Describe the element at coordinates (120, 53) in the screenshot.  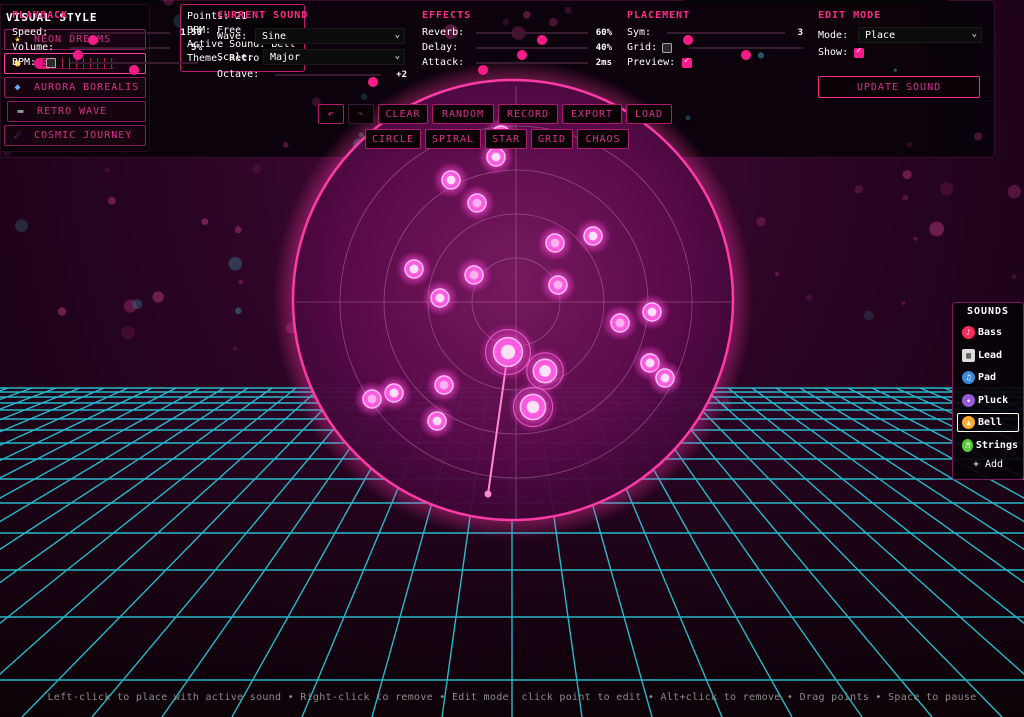
I see `volume-slider` at that location.